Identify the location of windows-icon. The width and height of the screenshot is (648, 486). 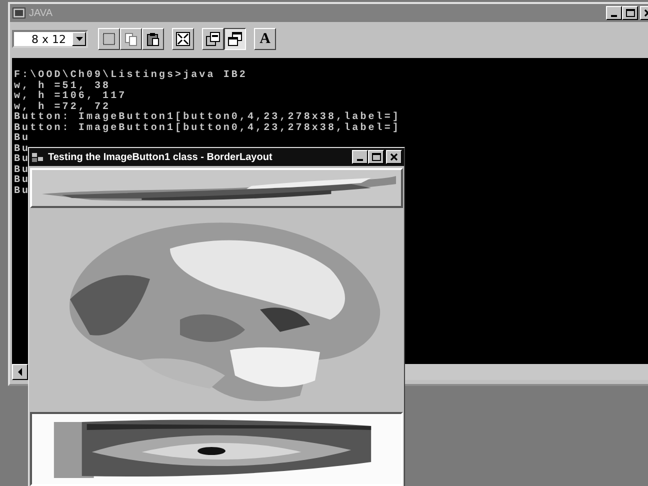
(235, 39).